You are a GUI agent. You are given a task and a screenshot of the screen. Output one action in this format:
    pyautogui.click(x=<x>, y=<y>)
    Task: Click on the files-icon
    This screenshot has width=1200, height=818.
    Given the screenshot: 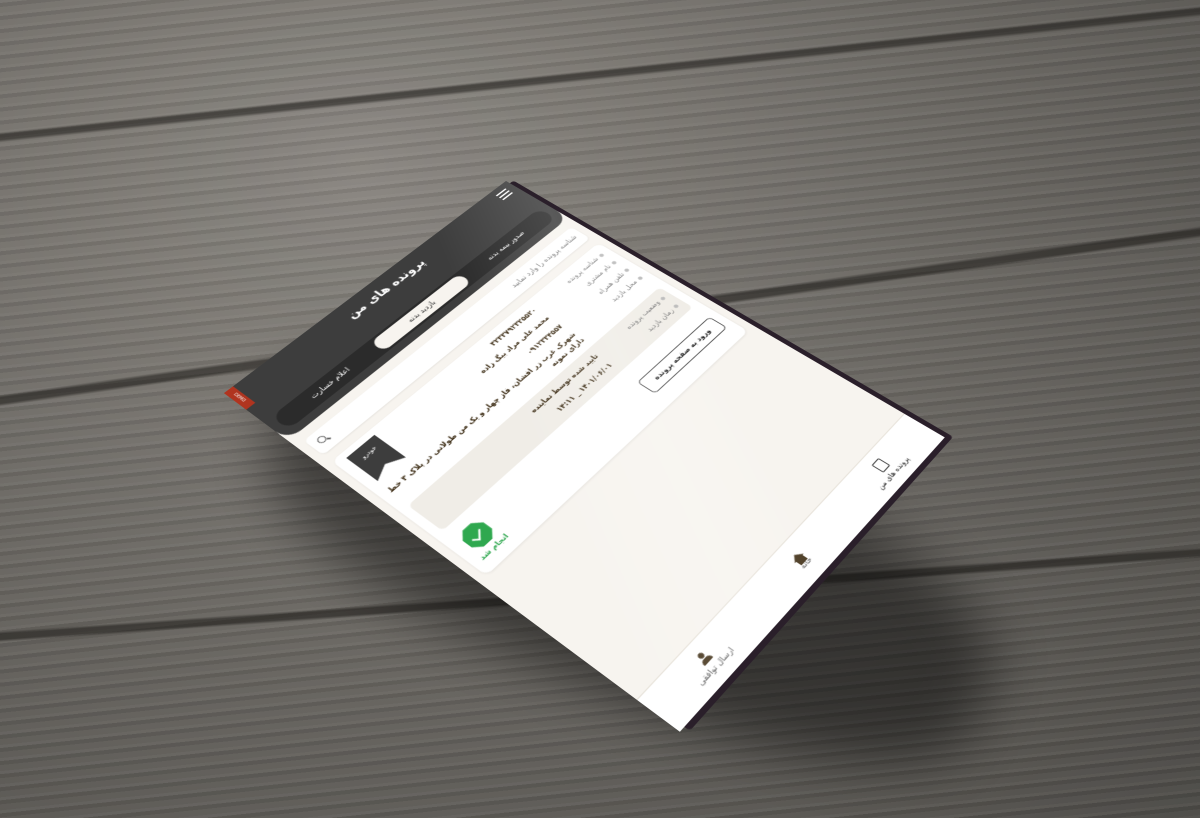 What is the action you would take?
    pyautogui.click(x=880, y=465)
    